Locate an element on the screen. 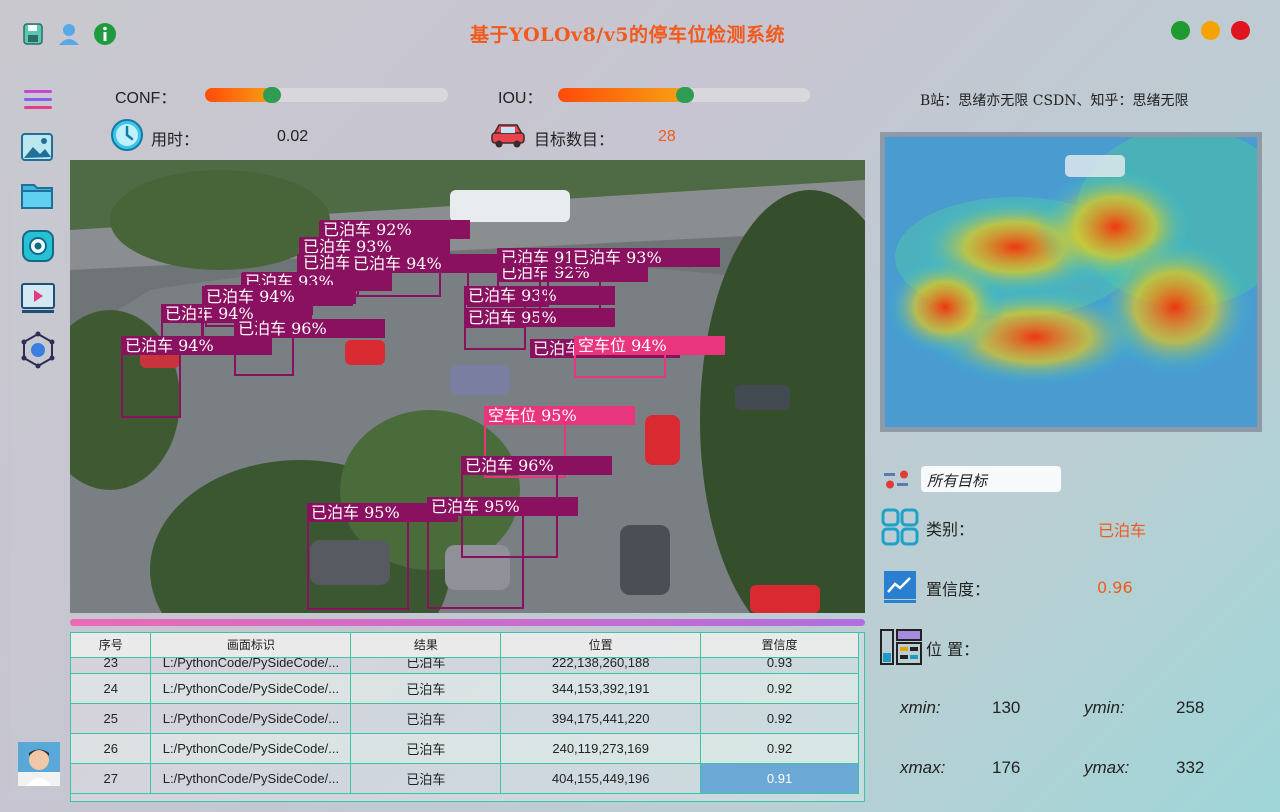 The height and width of the screenshot is (812, 1280). progress-bar is located at coordinates (467, 622).